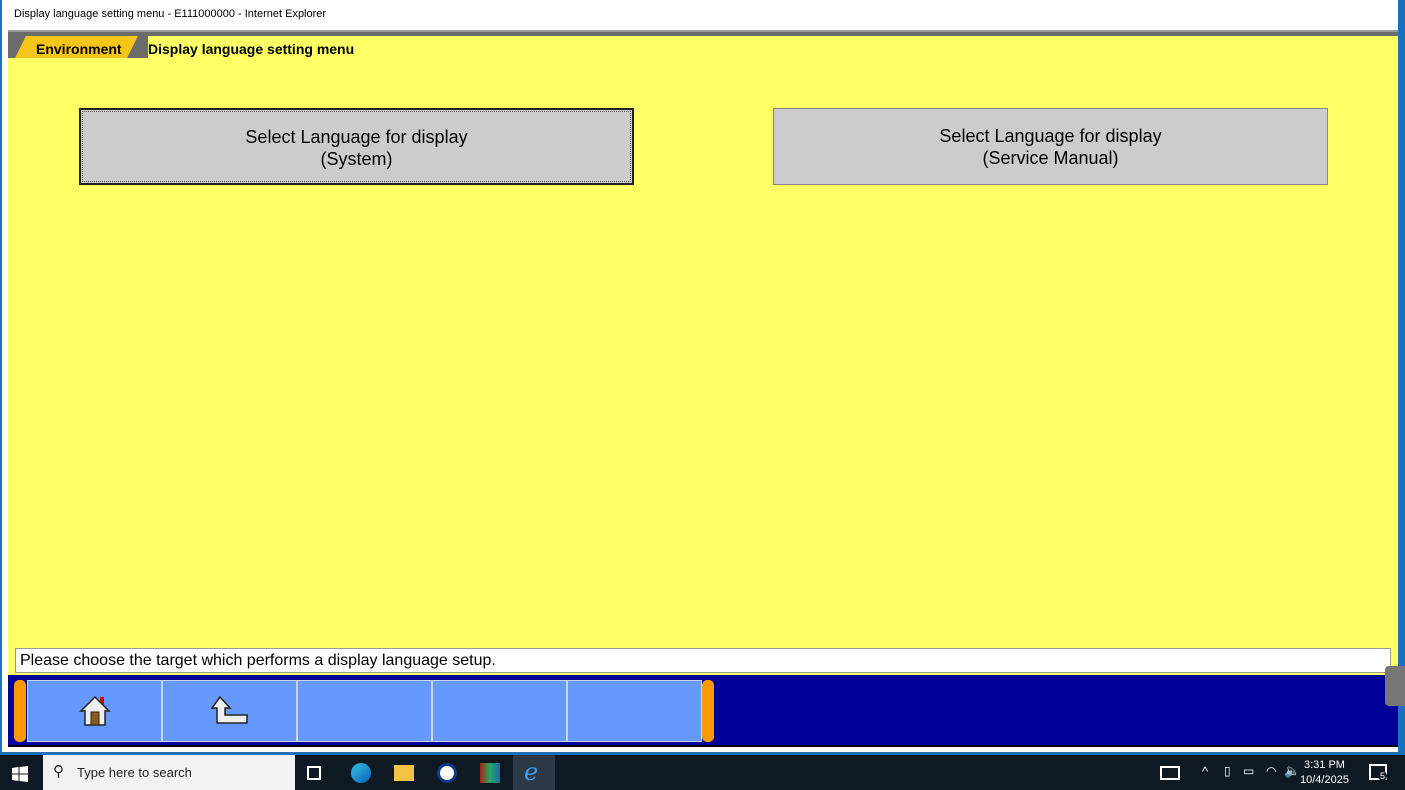 This screenshot has height=790, width=1405. Describe the element at coordinates (1292, 771) in the screenshot. I see `volume-icon: 🔈` at that location.